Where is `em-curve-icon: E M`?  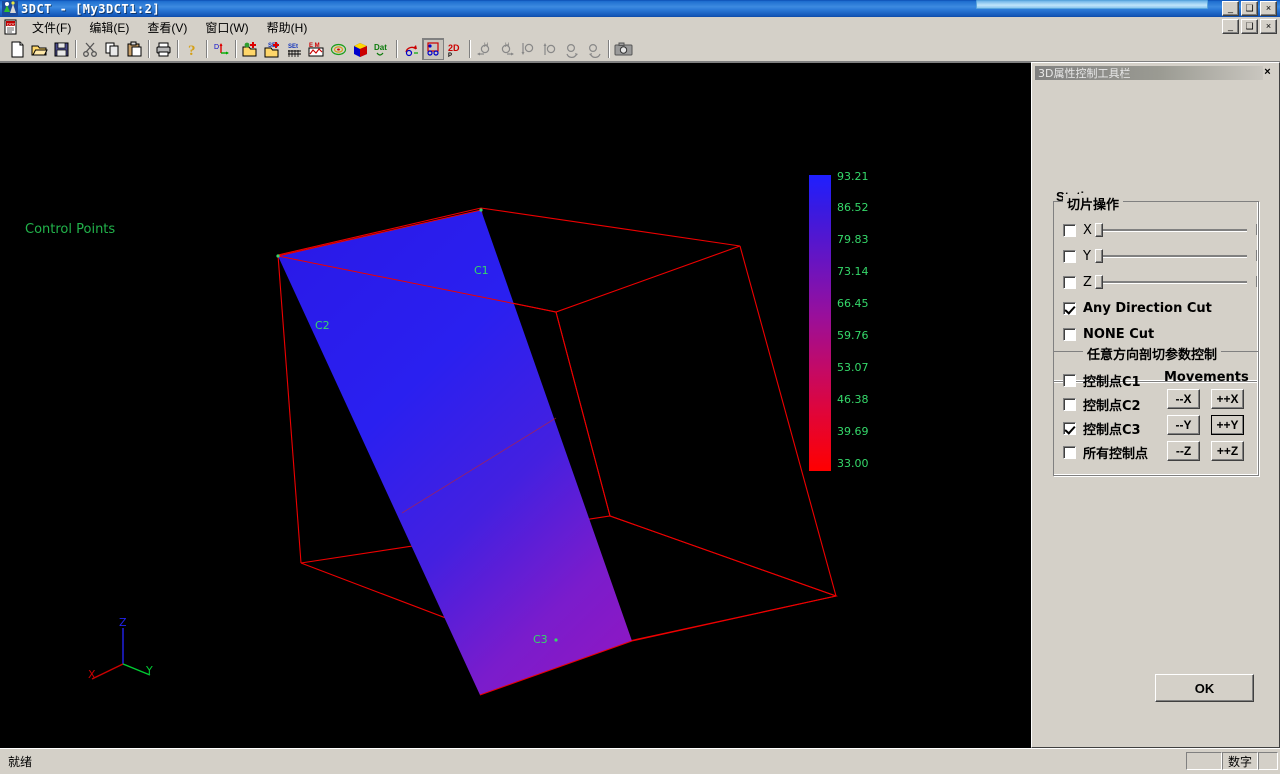
em-curve-icon: E M is located at coordinates (316, 49).